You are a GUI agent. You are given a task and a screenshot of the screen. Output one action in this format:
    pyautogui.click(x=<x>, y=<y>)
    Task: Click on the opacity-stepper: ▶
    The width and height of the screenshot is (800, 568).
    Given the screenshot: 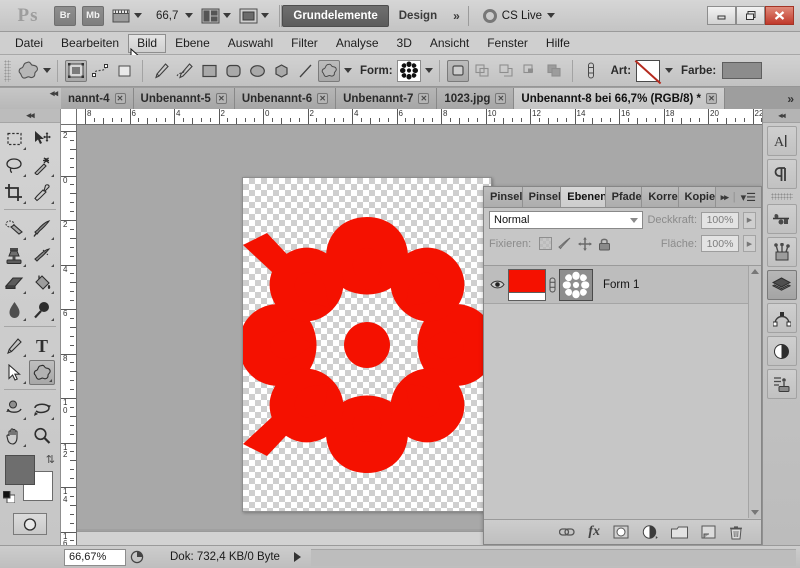 What is the action you would take?
    pyautogui.click(x=749, y=220)
    